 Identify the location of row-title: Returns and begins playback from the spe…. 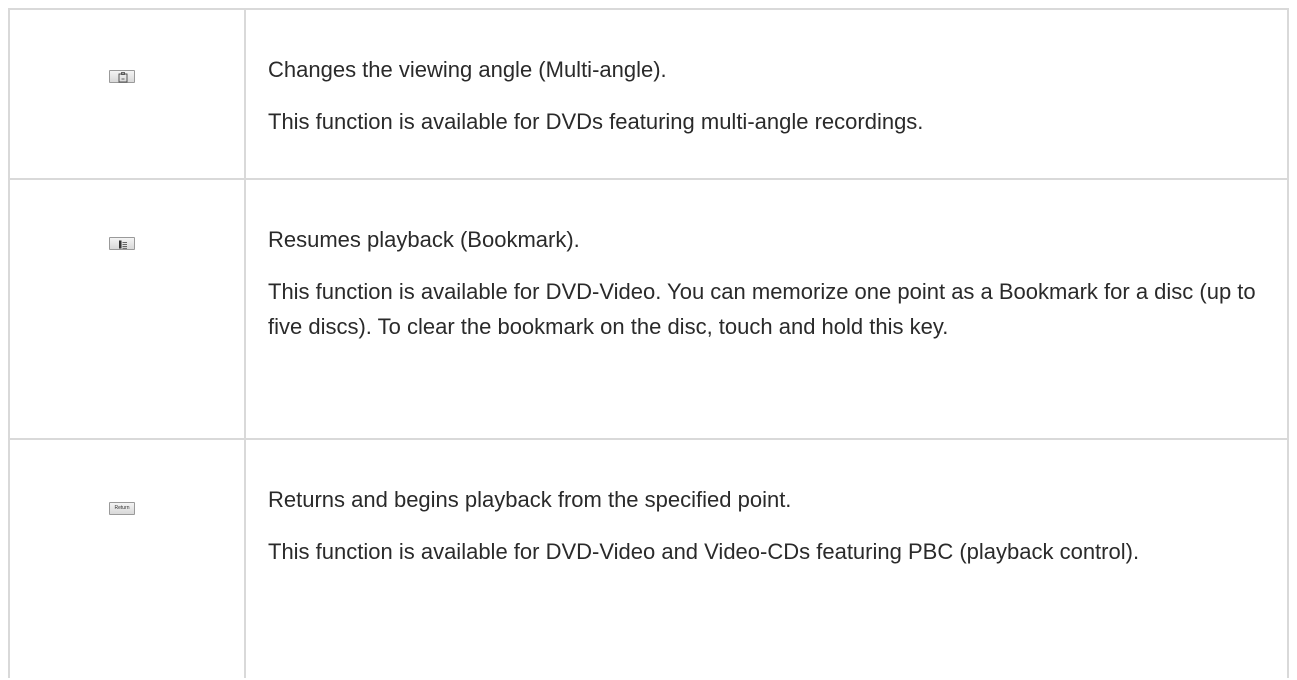
(530, 499).